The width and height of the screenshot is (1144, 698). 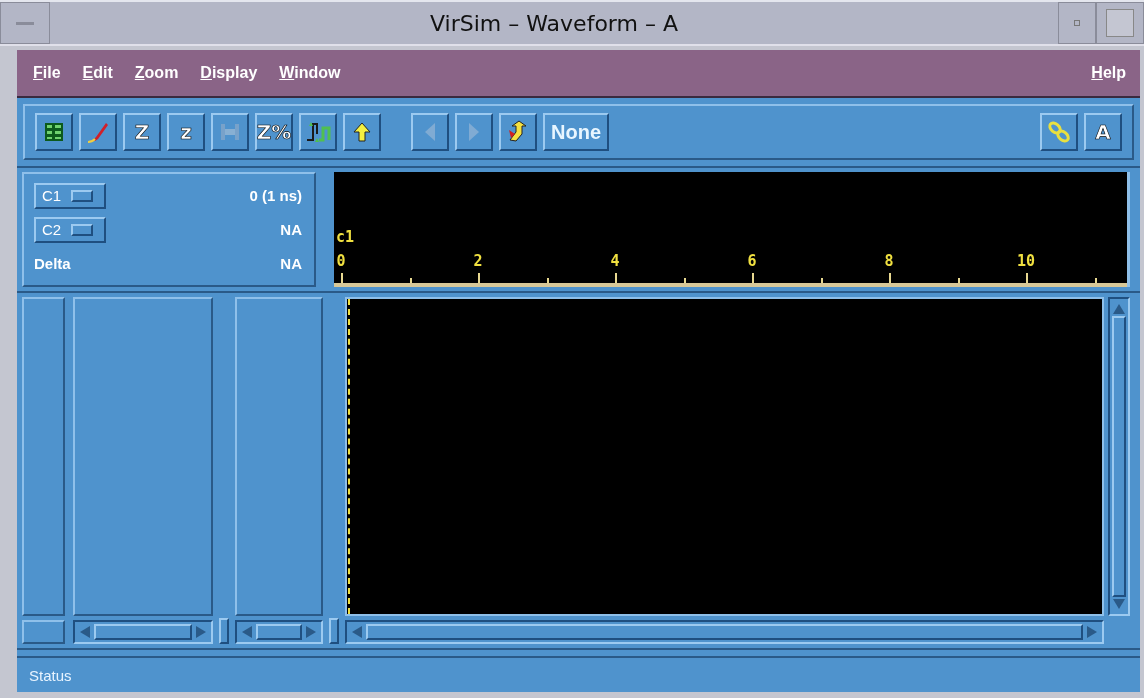 What do you see at coordinates (50, 675) in the screenshot?
I see `status-text: Status` at bounding box center [50, 675].